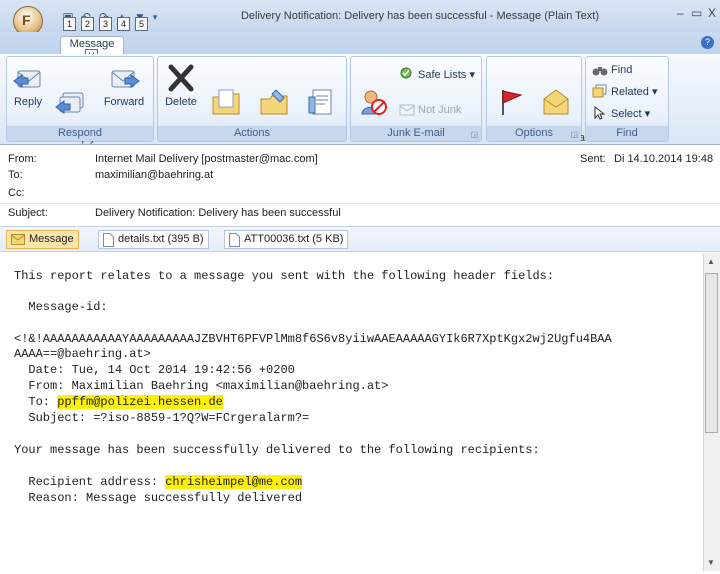  I want to click on to-label: To:, so click(15, 175).